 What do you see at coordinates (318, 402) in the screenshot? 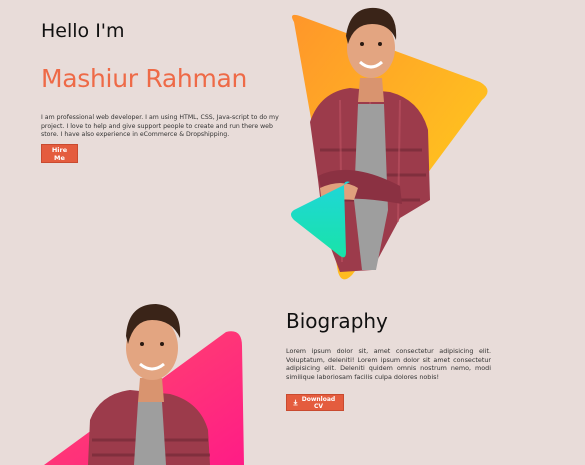
I see `download-cv-label: Download CV` at bounding box center [318, 402].